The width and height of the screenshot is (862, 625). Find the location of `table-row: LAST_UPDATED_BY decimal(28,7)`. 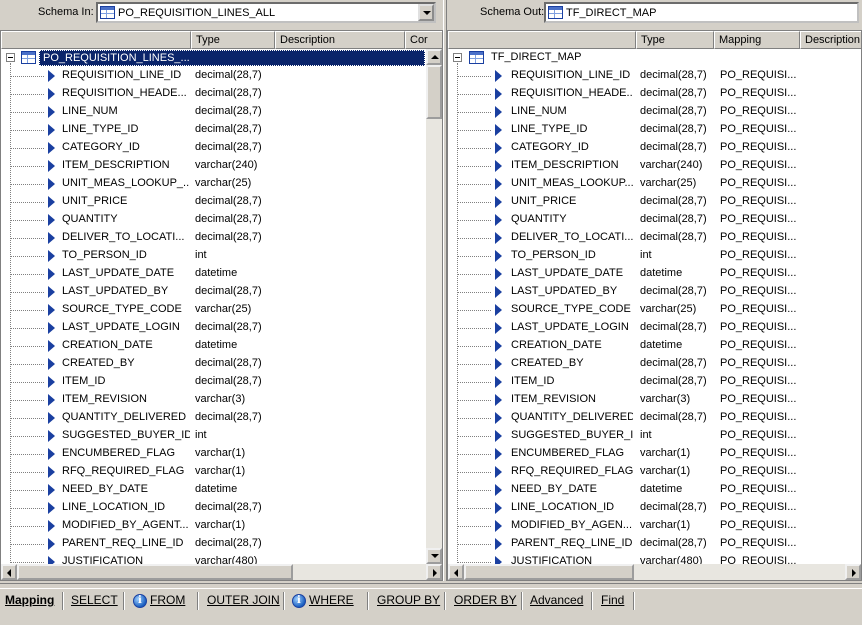

table-row: LAST_UPDATED_BY decimal(28,7) is located at coordinates (221, 292).